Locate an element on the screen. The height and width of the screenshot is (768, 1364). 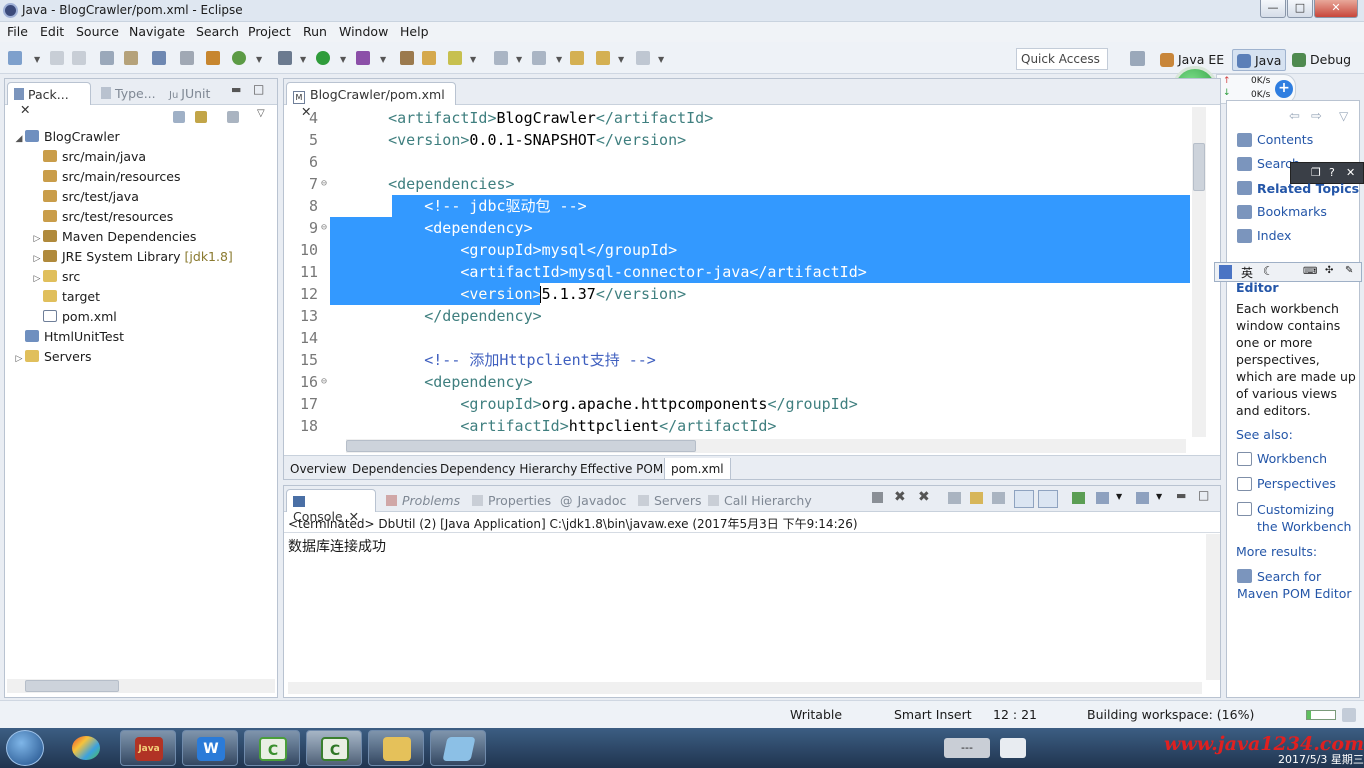
help-link-perspectives: Perspectives is located at coordinates (1296, 483).